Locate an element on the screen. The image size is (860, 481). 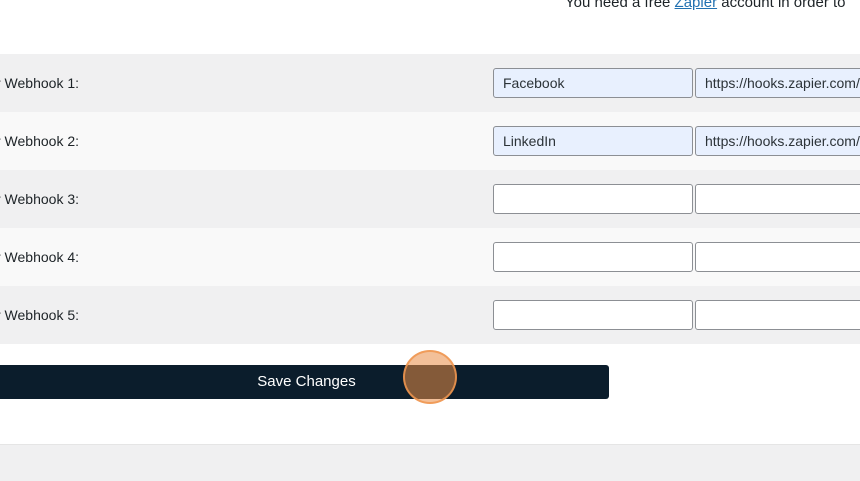
save-changes-button: Save Changes is located at coordinates (304, 382).